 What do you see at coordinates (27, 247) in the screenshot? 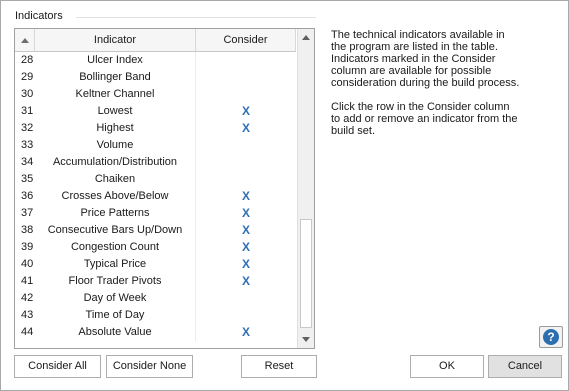
I see `row-number: 39` at bounding box center [27, 247].